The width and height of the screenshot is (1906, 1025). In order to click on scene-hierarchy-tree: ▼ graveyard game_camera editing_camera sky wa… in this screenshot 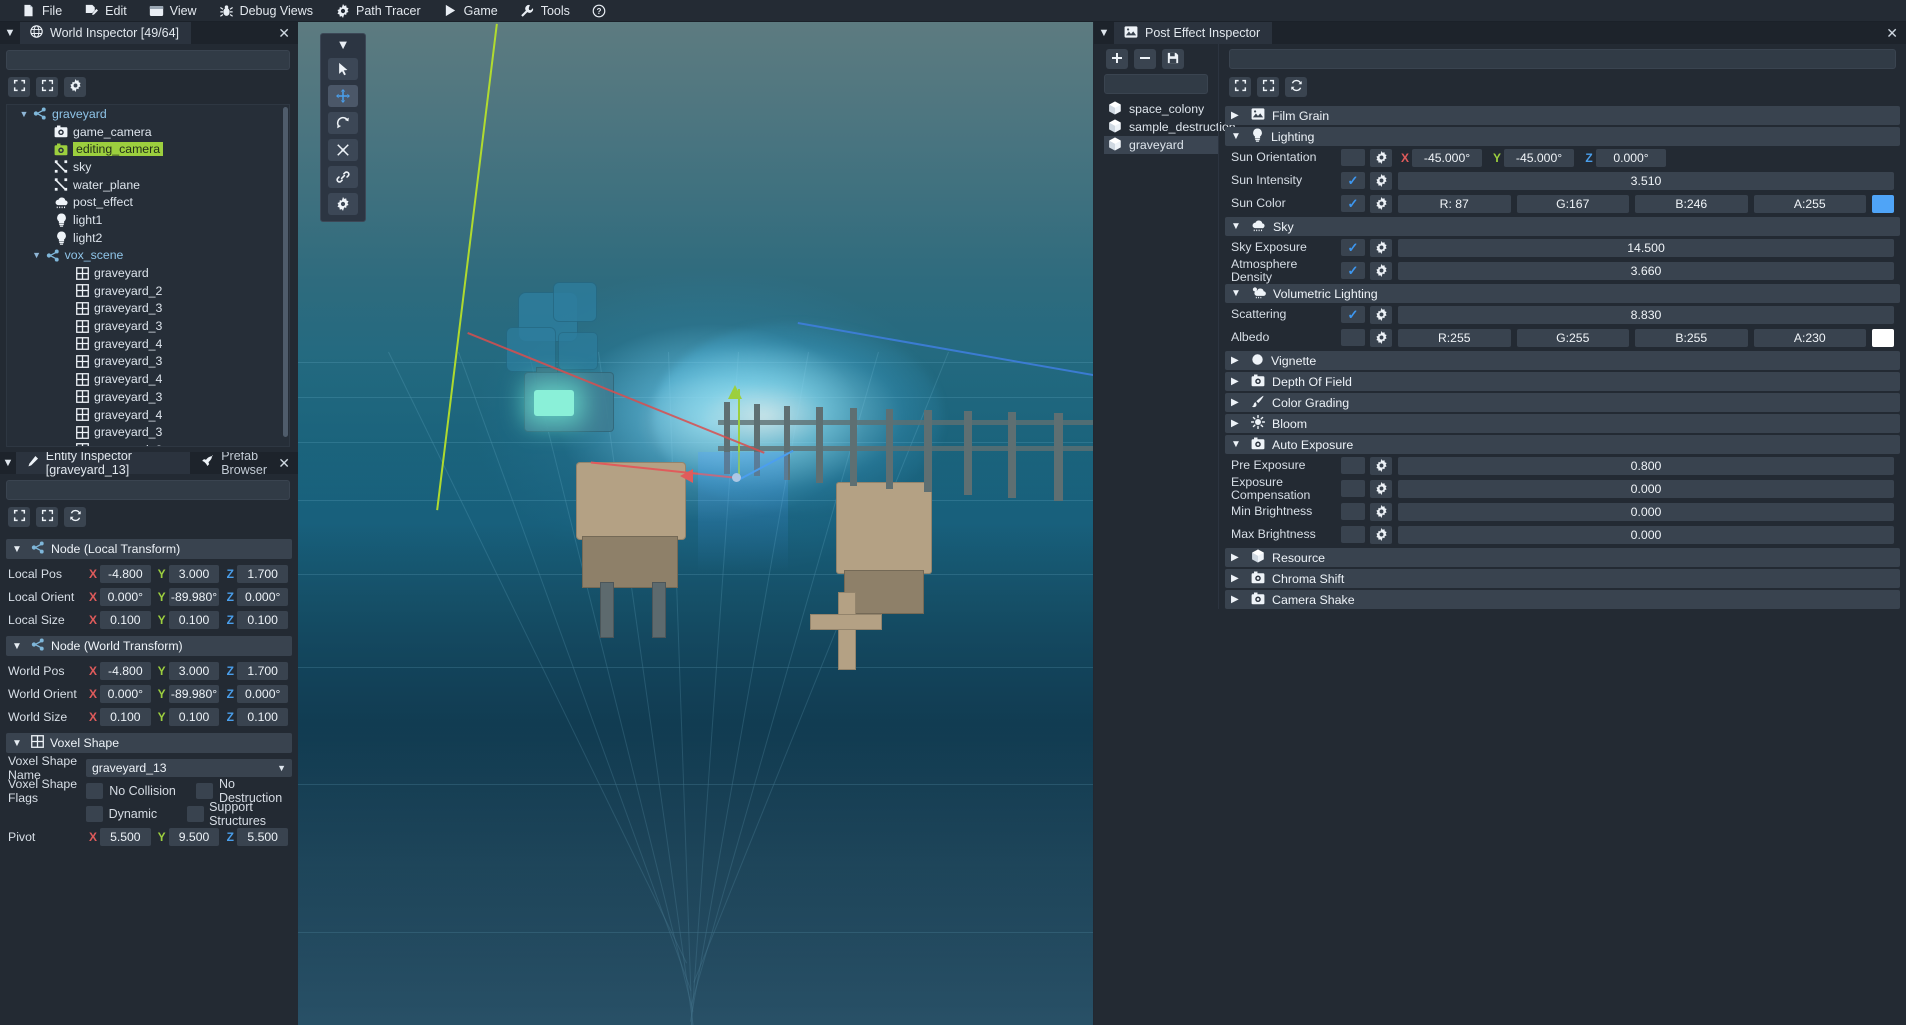, I will do `click(148, 275)`.